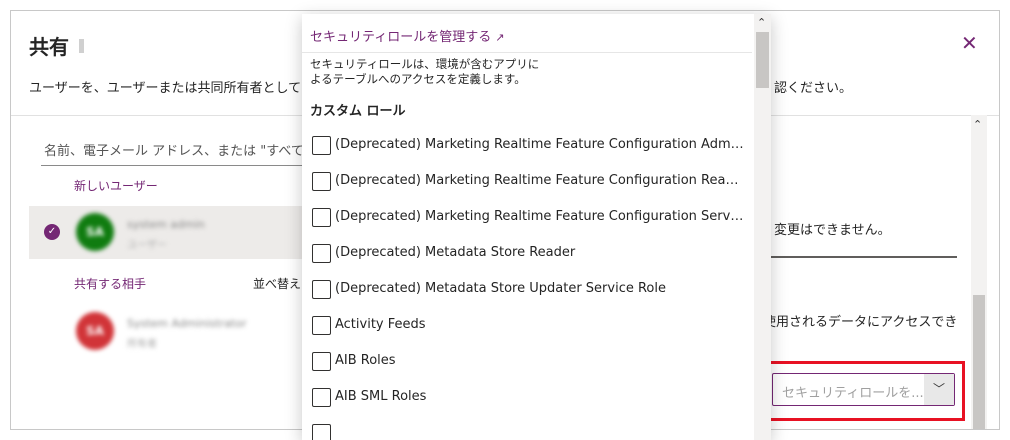 This screenshot has height=440, width=1010. I want to click on role-label: AIB SML Roles, so click(381, 396).